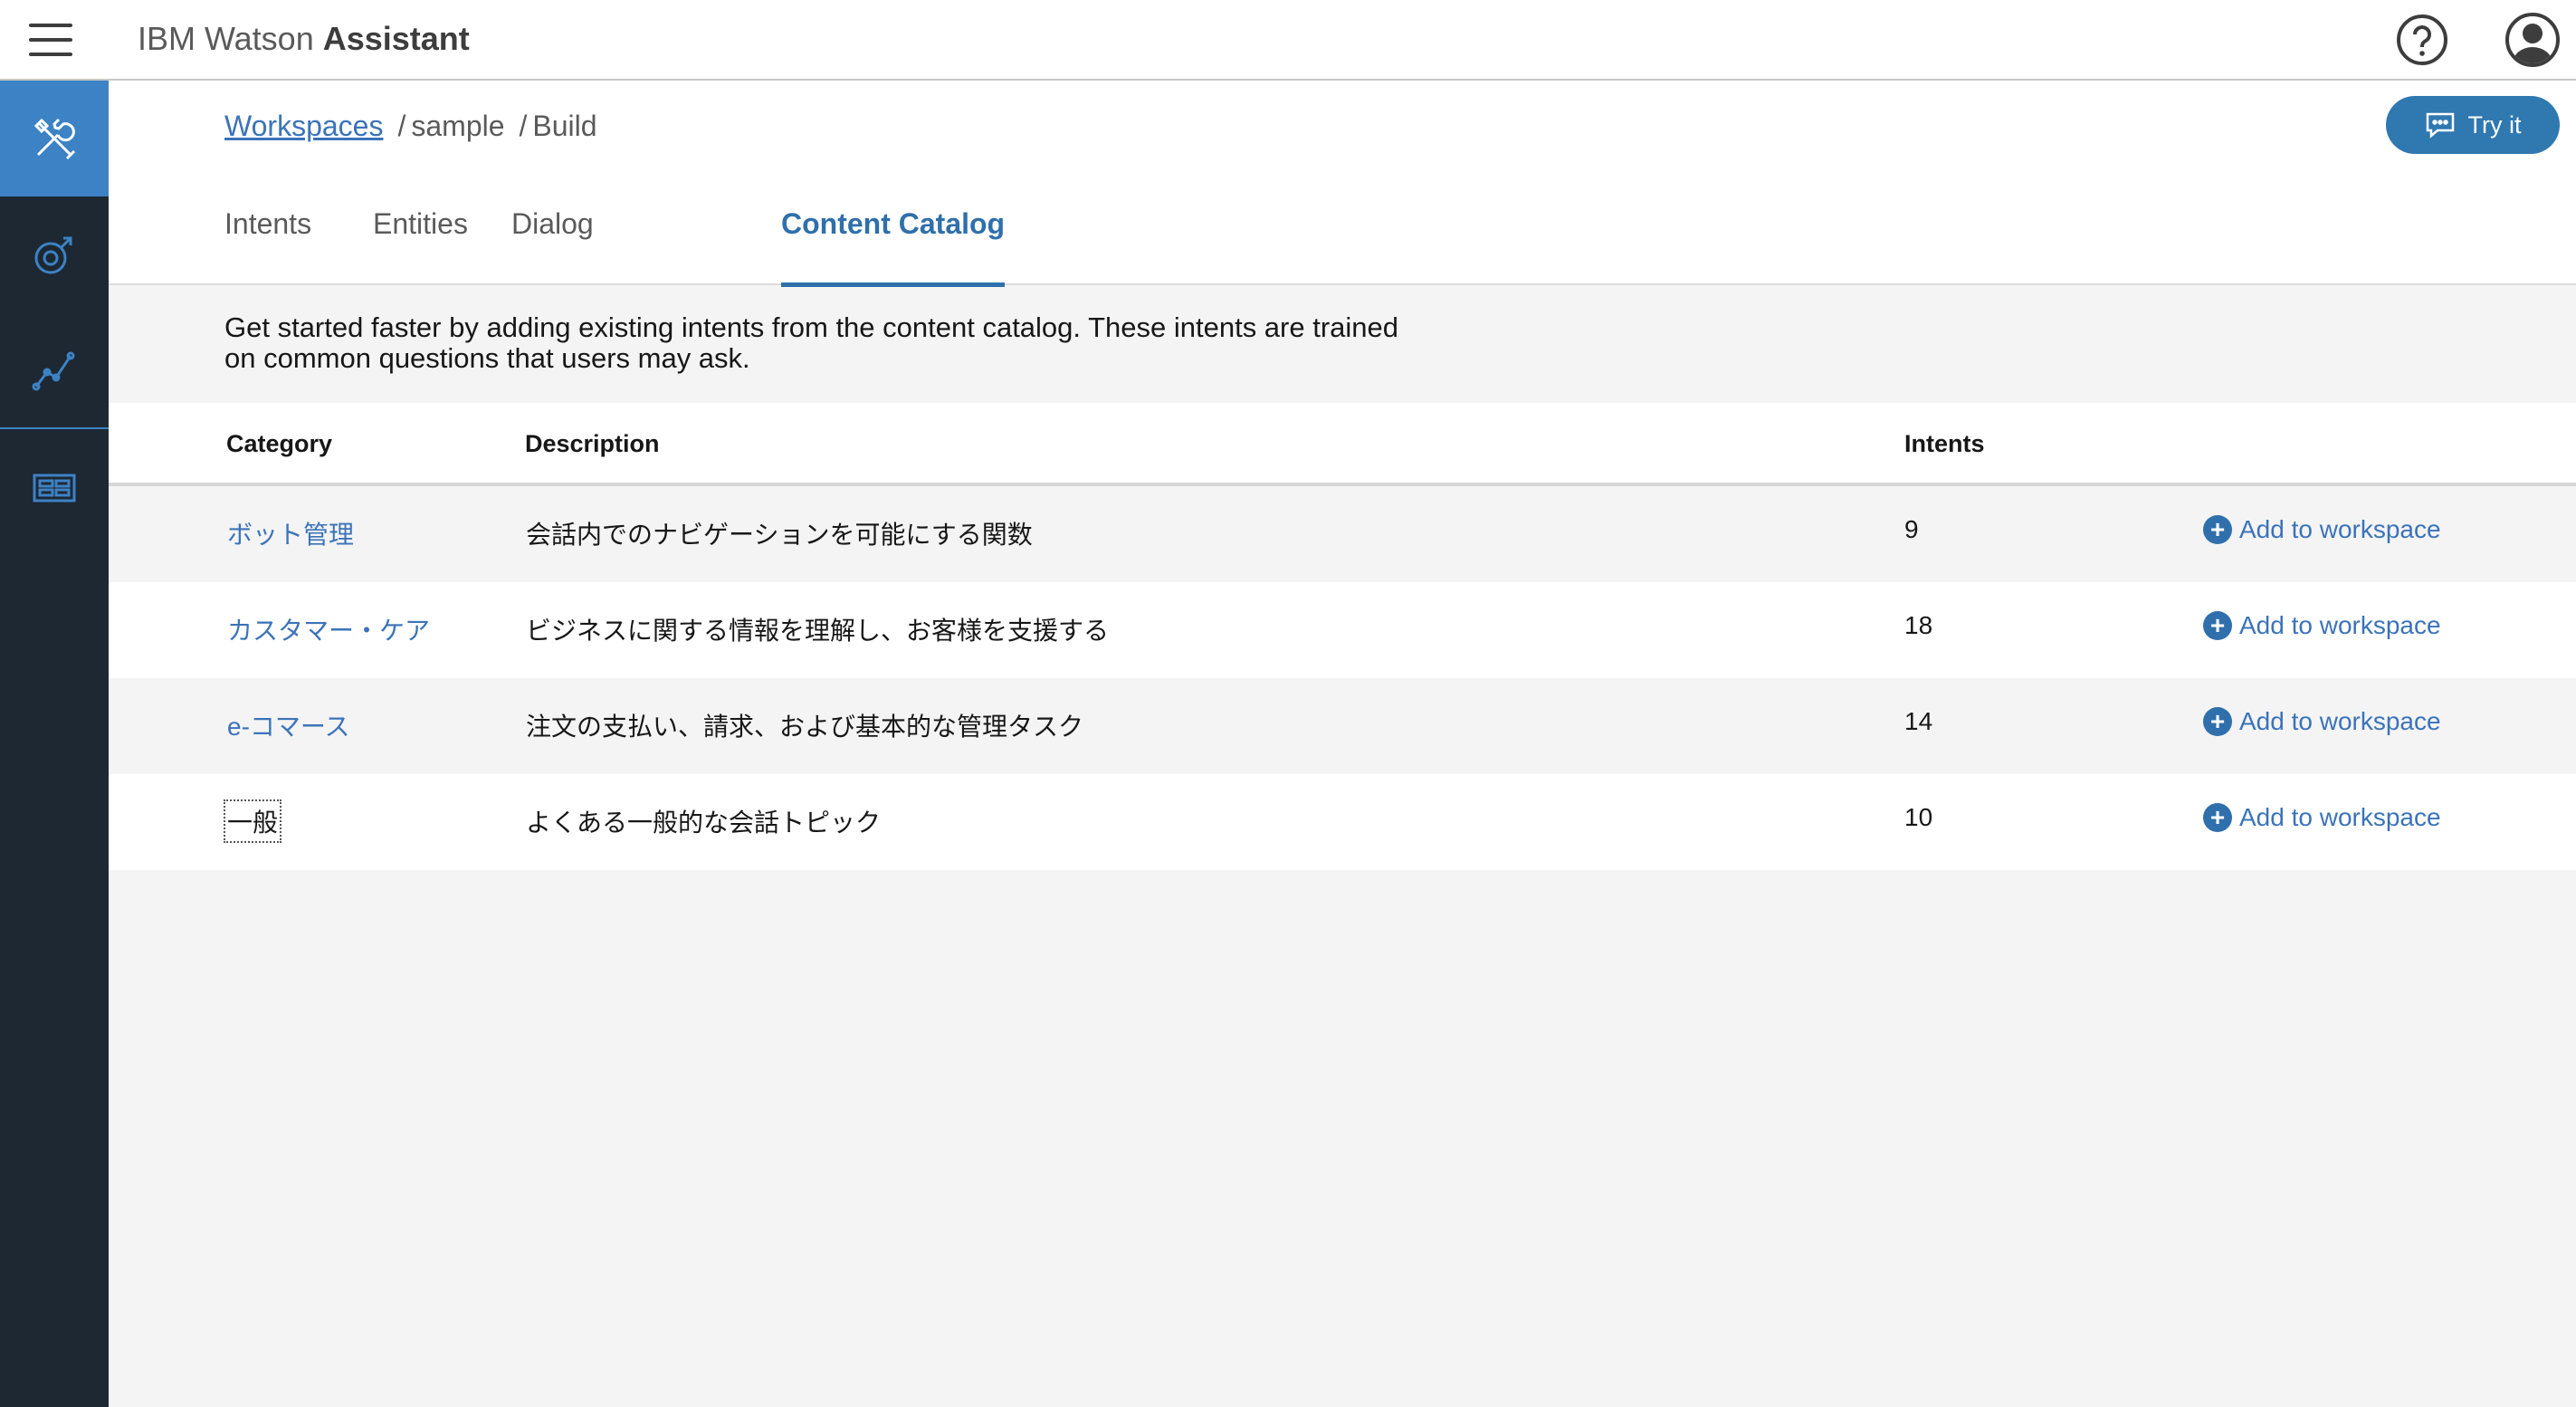 Image resolution: width=2576 pixels, height=1407 pixels. I want to click on deploy-icon, so click(53, 255).